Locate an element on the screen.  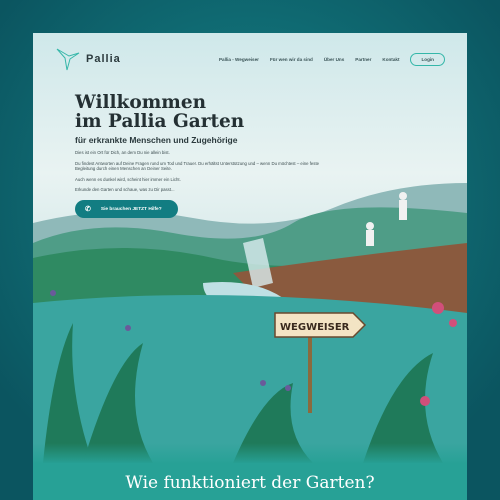
nav-item-kontakt: Kontakt is located at coordinates (390, 59).